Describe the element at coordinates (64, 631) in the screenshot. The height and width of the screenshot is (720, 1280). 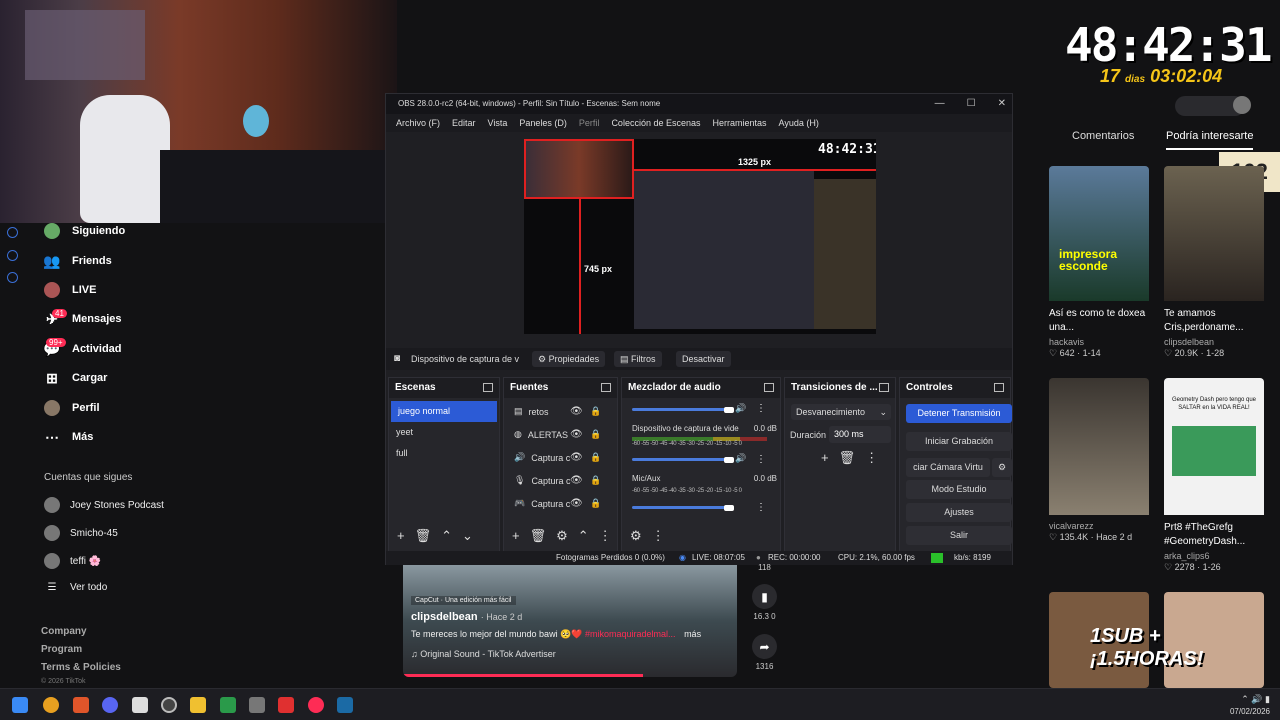
I see `footer-link: Company` at that location.